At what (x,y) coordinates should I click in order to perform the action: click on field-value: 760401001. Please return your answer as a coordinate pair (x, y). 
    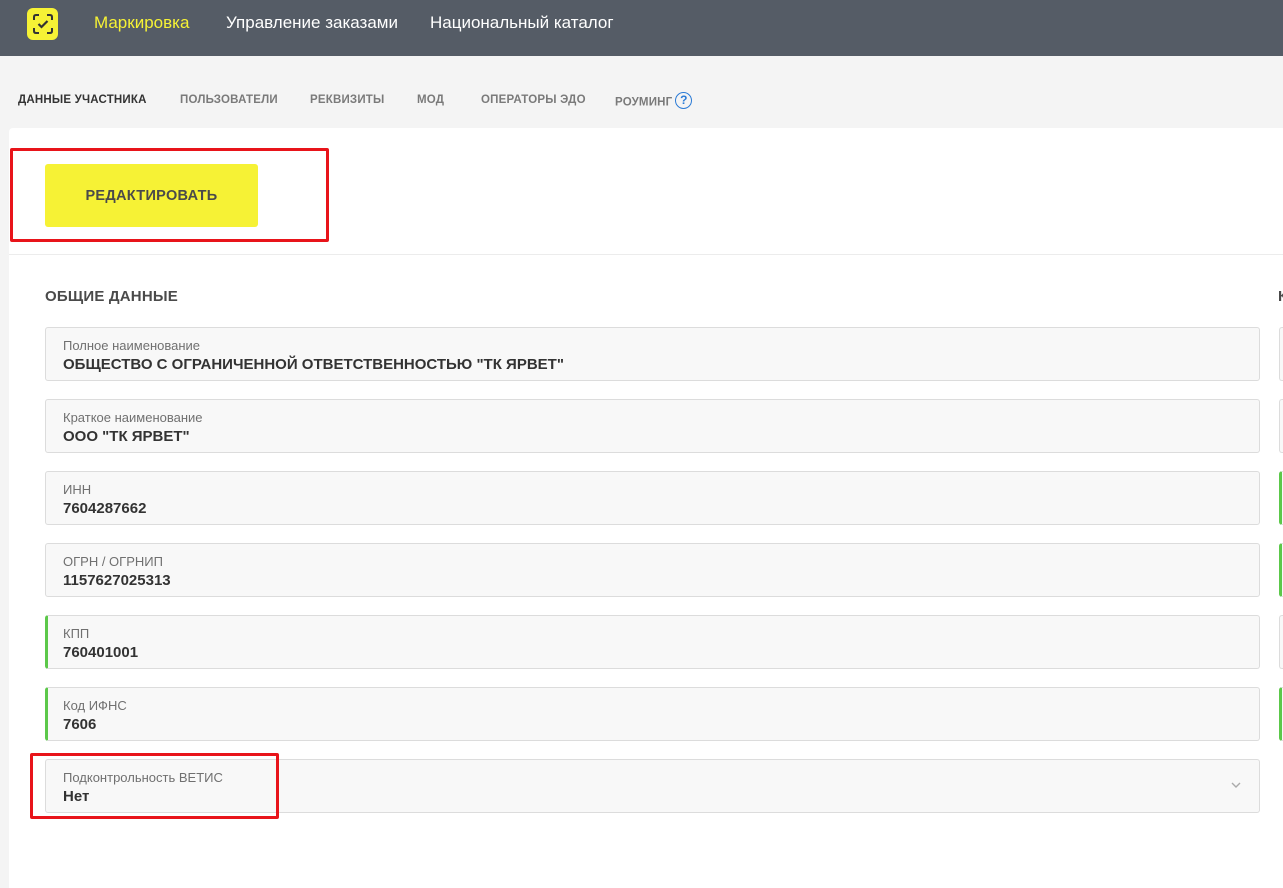
    Looking at the image, I should click on (101, 652).